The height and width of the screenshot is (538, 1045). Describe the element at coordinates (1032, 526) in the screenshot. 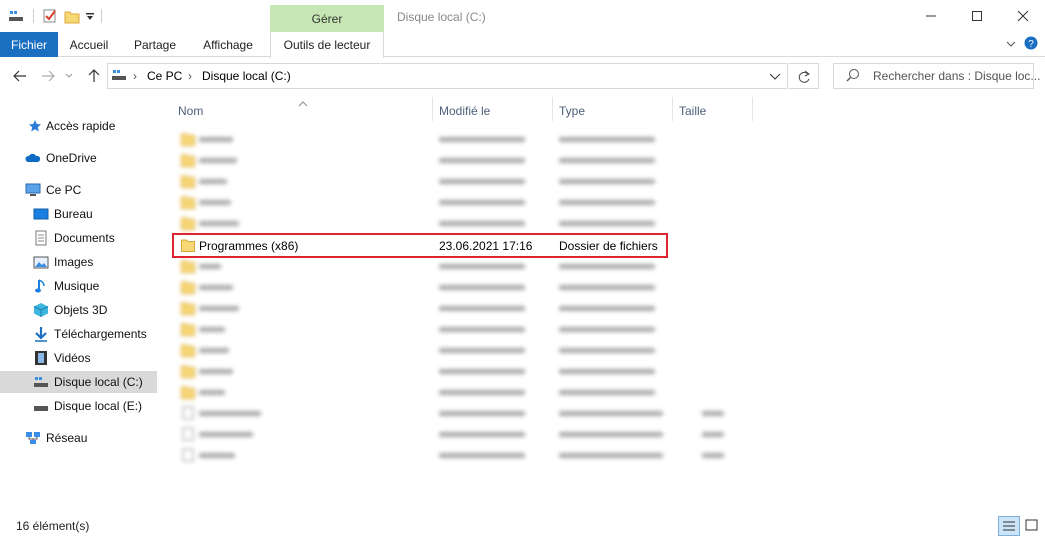

I see `large-icons-view-button` at that location.